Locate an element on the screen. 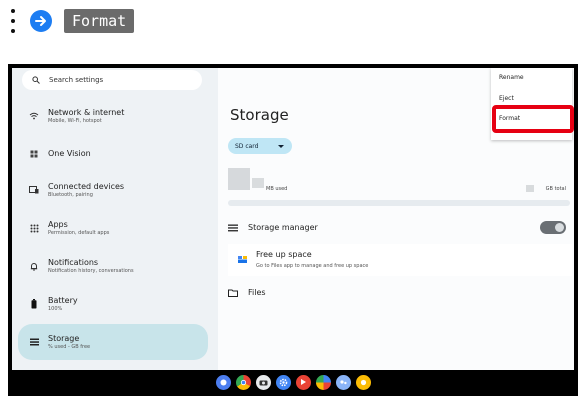 This screenshot has width=580, height=399. sidebar-item-subtitle: Bluetooth, pairing is located at coordinates (70, 194).